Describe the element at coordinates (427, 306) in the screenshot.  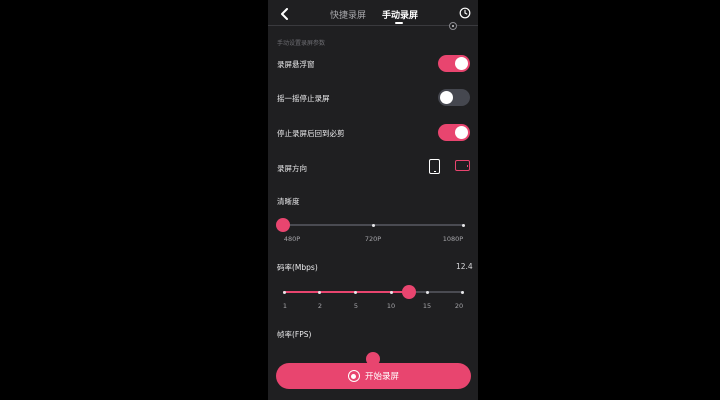
I see `bitrate-tick-15: 15` at that location.